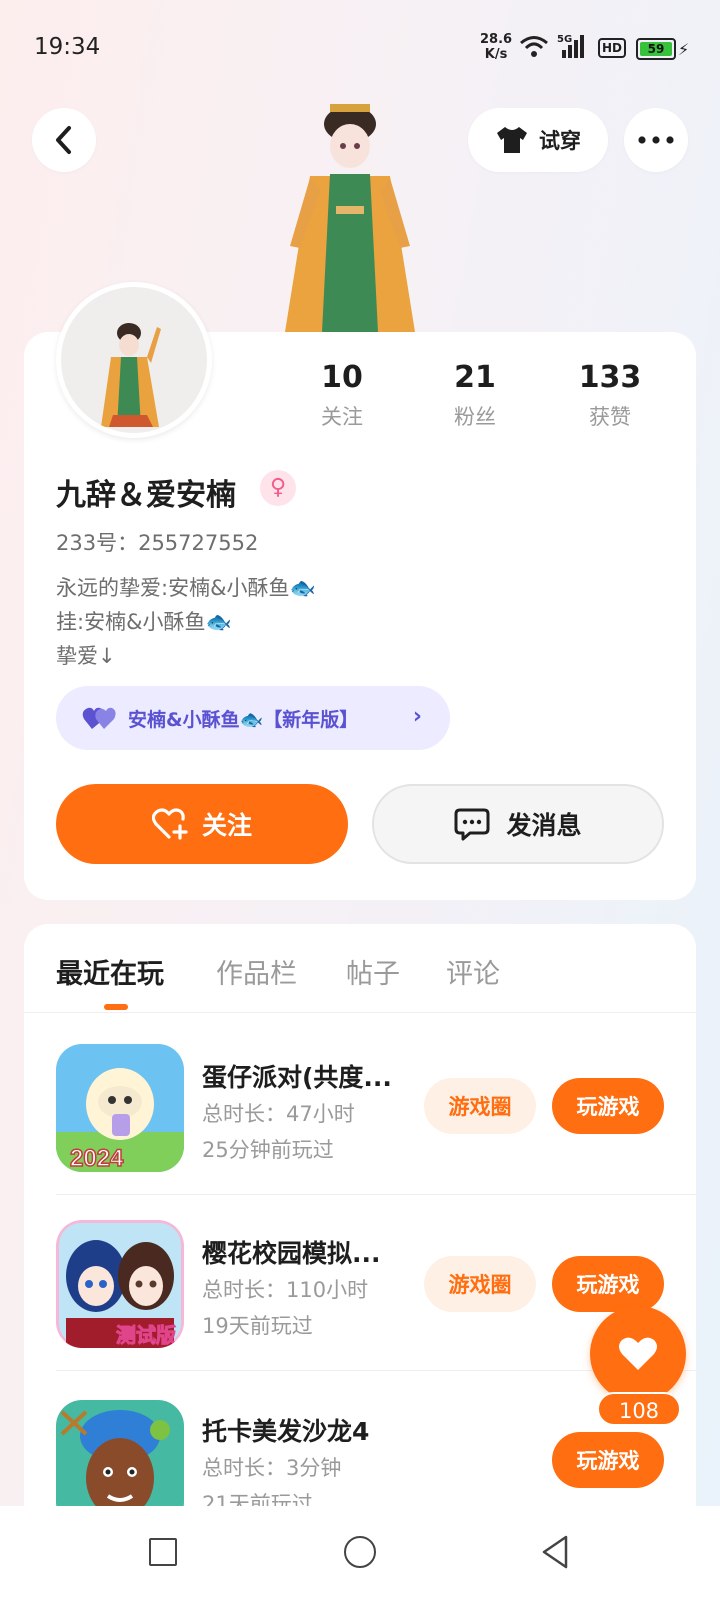 This screenshot has height=1600, width=720. Describe the element at coordinates (472, 824) in the screenshot. I see `chat-bubble-icon` at that location.